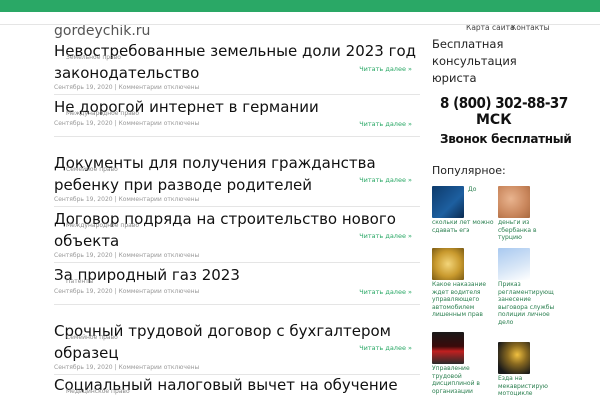 The height and width of the screenshot is (400, 600). What do you see at coordinates (504, 103) in the screenshot?
I see `phone-number: 8 (800) 302-88-37` at bounding box center [504, 103].